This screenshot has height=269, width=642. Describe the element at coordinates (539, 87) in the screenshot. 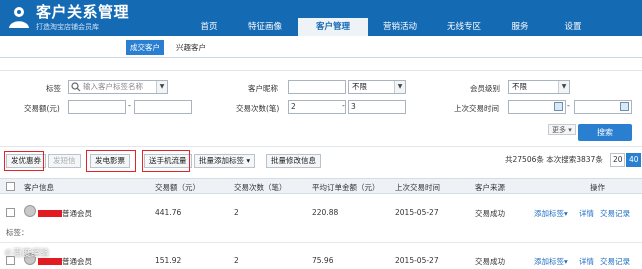

I see `member-level-select: 不限 ▼` at that location.